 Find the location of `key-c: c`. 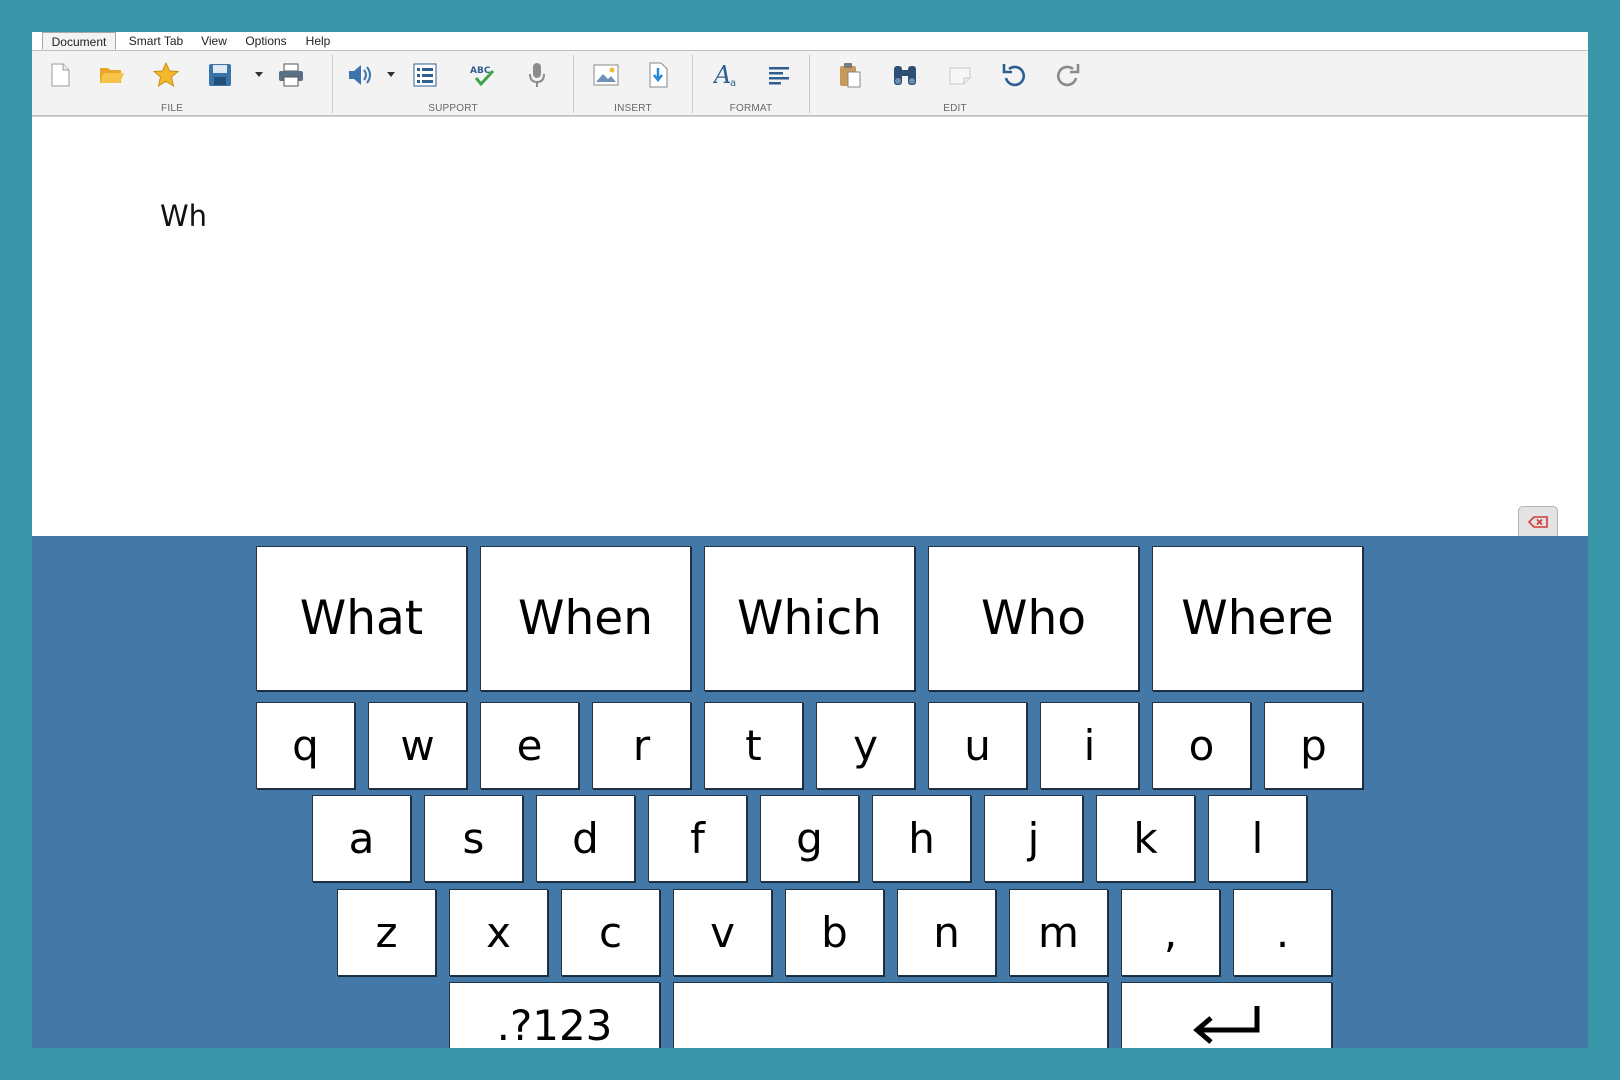

key-c: c is located at coordinates (610, 932).